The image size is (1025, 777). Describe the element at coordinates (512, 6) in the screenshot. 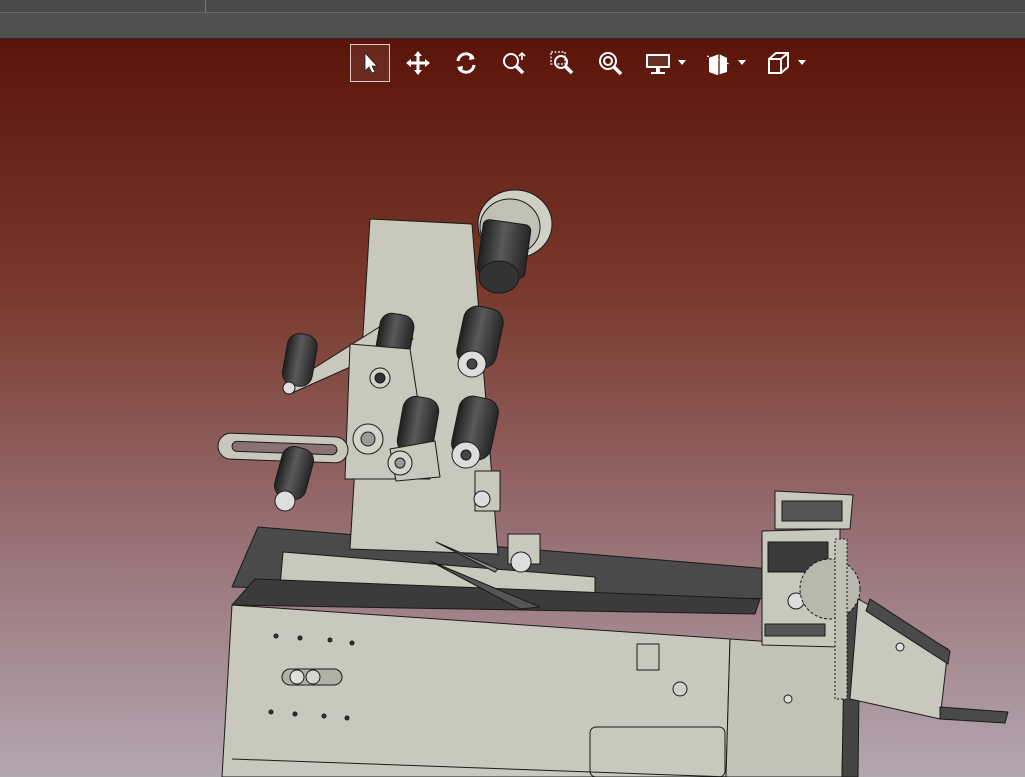

I see `app-title-bar` at that location.